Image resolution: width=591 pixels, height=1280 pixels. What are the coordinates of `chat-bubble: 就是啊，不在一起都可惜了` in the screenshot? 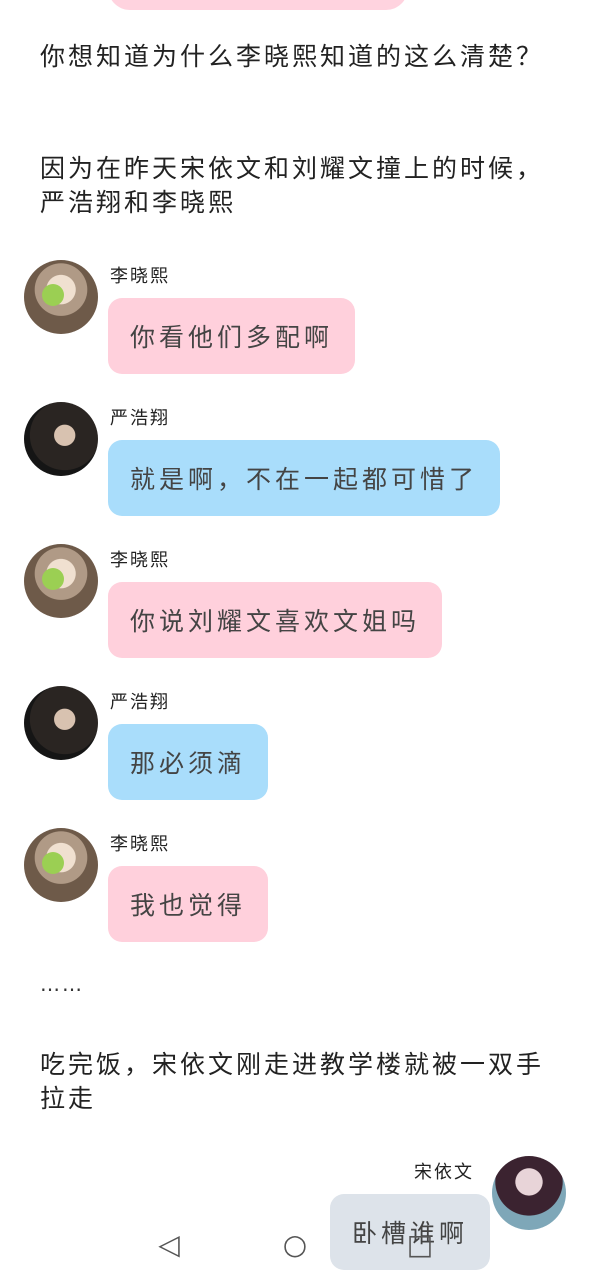 It's located at (304, 478).